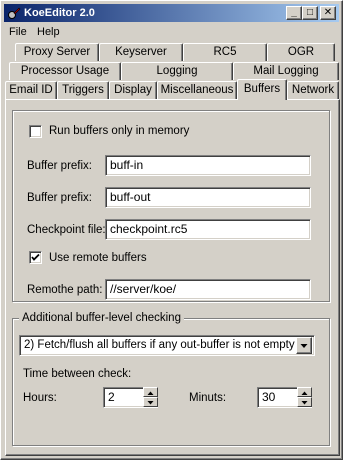  What do you see at coordinates (35, 131) in the screenshot?
I see `run-in-memory-checkbox` at bounding box center [35, 131].